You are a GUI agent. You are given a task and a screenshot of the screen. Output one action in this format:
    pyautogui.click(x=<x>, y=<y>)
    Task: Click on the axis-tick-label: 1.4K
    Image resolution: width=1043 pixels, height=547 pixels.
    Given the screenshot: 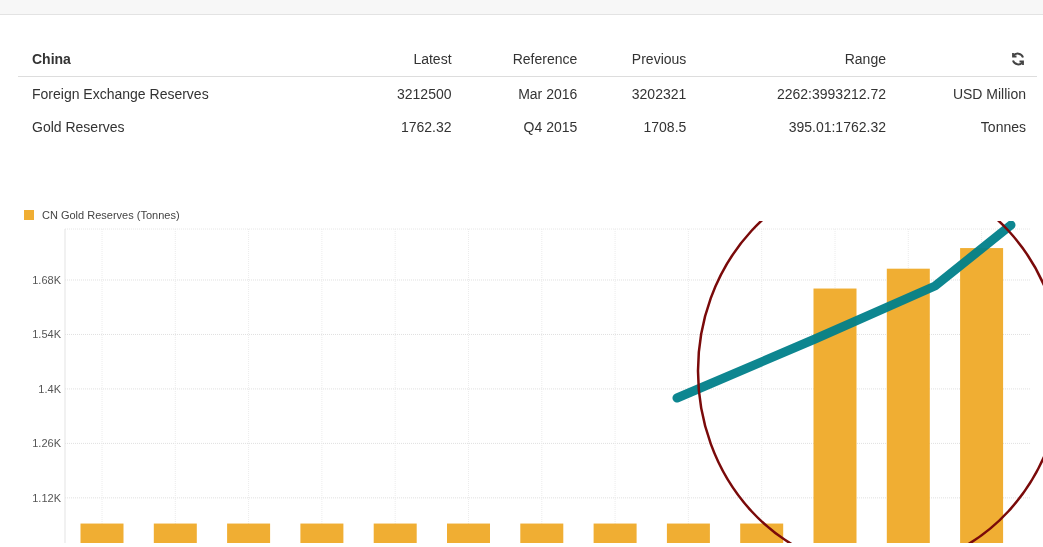 What is the action you would take?
    pyautogui.click(x=49, y=389)
    